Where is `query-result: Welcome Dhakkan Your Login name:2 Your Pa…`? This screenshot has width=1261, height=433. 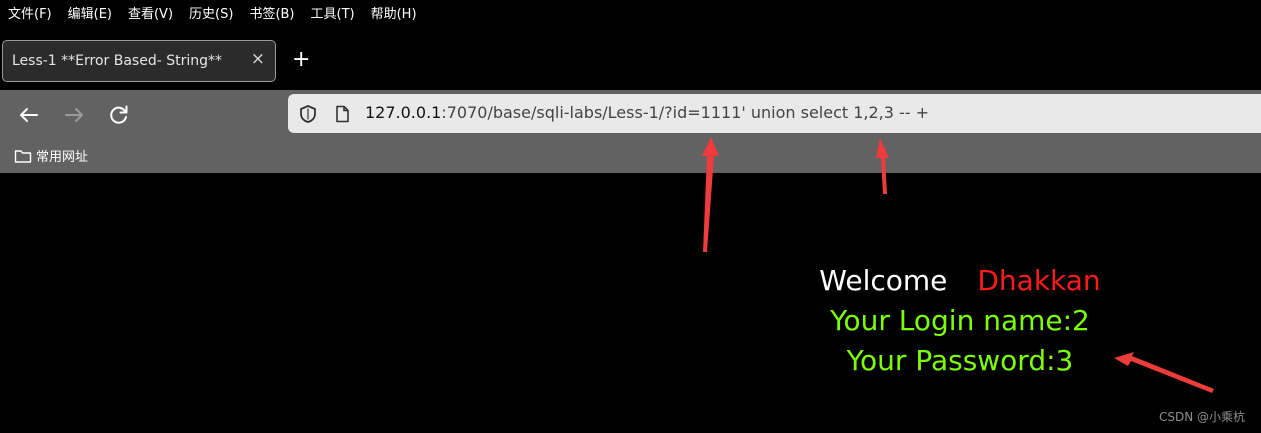
query-result: Welcome Dhakkan Your Login name:2 Your Pa… is located at coordinates (960, 321).